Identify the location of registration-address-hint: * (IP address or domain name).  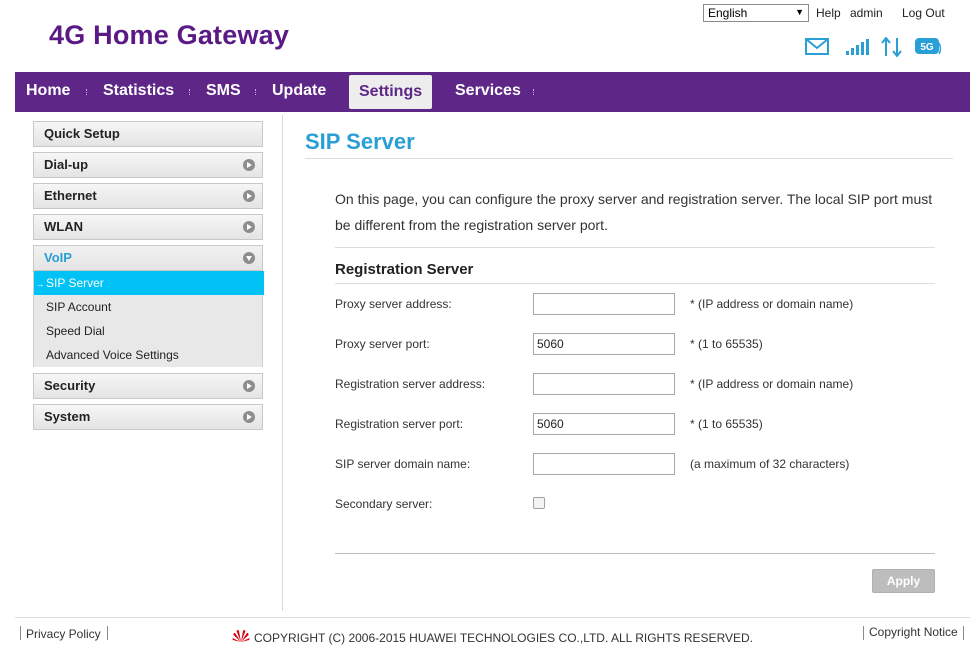
(772, 384).